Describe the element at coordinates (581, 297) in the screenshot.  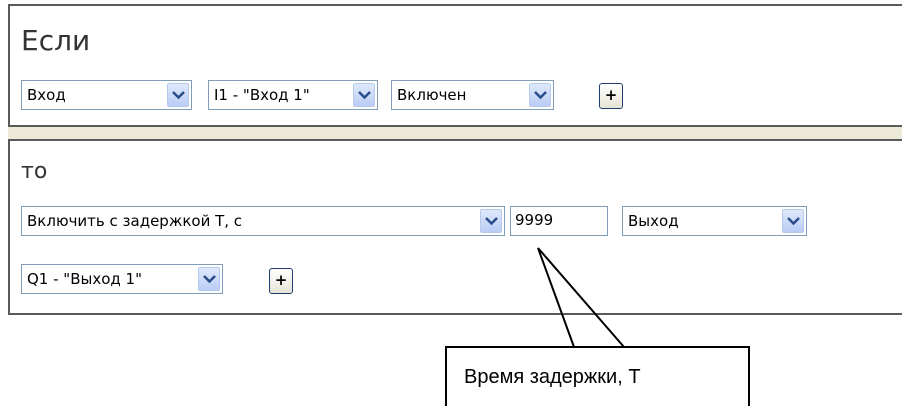
I see `callout-pointer` at that location.